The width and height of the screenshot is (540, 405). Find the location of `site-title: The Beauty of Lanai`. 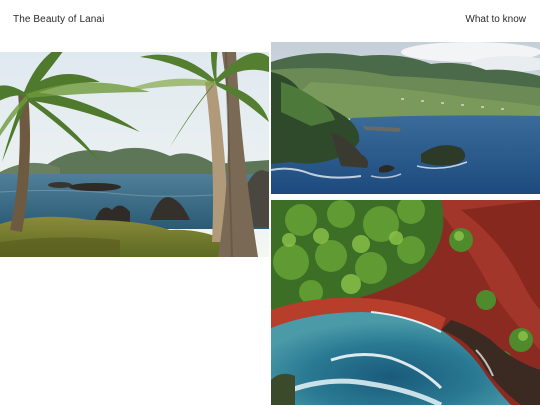

site-title: The Beauty of Lanai is located at coordinates (58, 19).